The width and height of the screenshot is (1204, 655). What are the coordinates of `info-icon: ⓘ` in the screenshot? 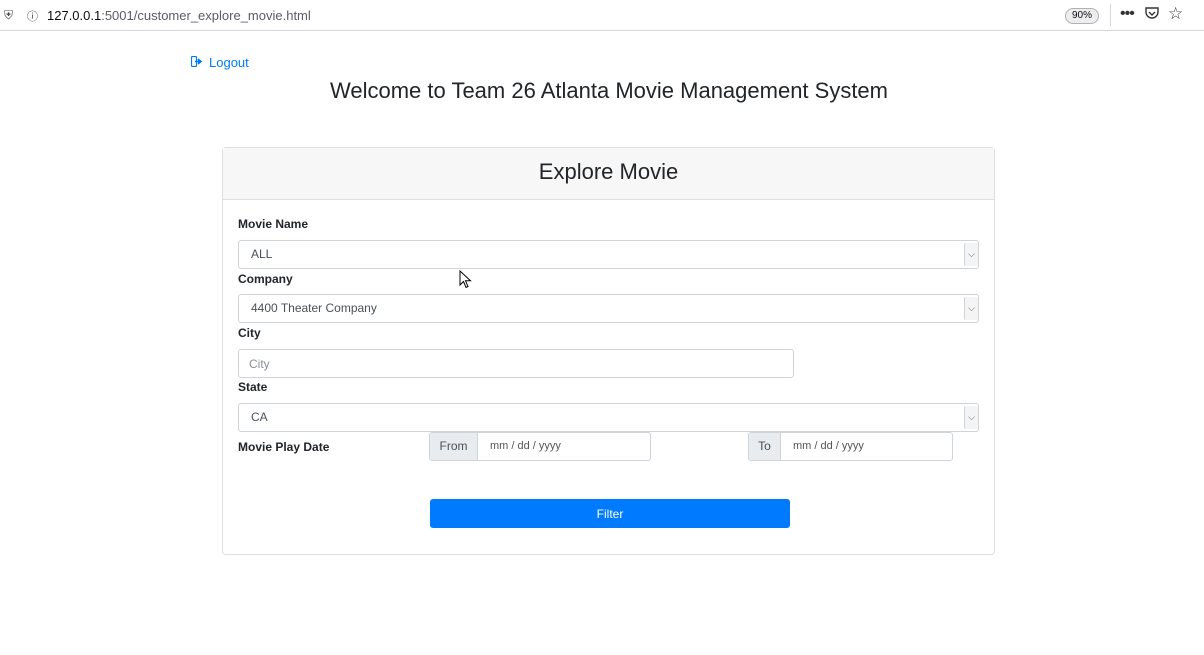 It's located at (32, 16).